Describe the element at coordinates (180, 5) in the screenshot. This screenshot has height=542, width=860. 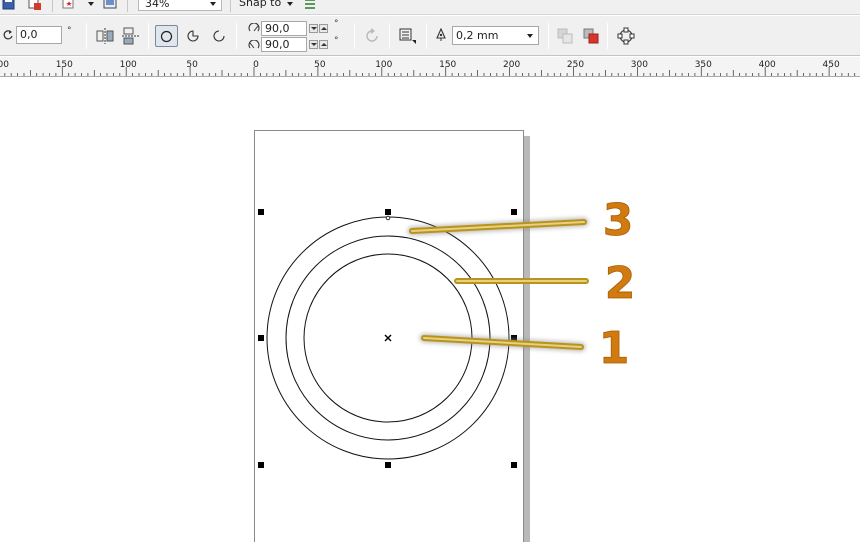
I see `zoom-level-combo: 34%` at that location.